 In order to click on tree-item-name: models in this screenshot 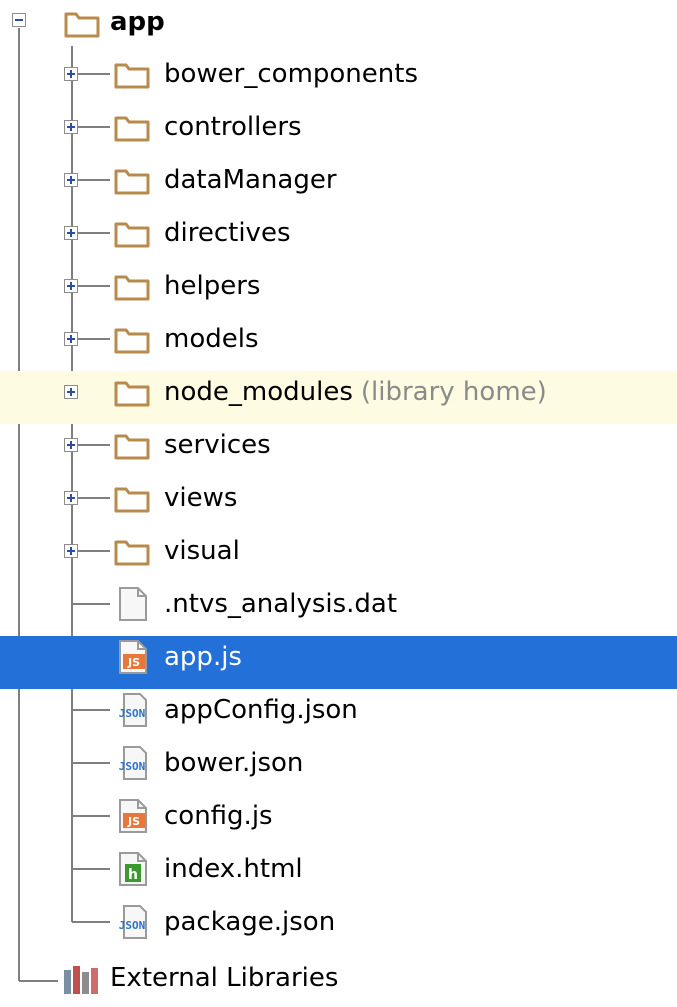, I will do `click(211, 339)`.